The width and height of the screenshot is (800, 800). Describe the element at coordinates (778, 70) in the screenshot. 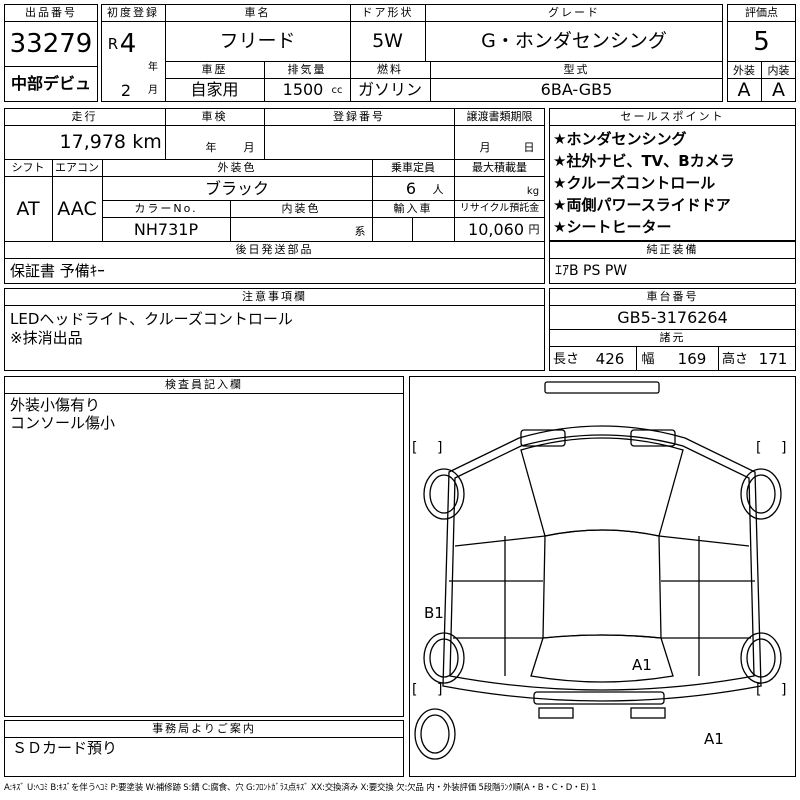

I see `int-grade-label: 内装` at that location.